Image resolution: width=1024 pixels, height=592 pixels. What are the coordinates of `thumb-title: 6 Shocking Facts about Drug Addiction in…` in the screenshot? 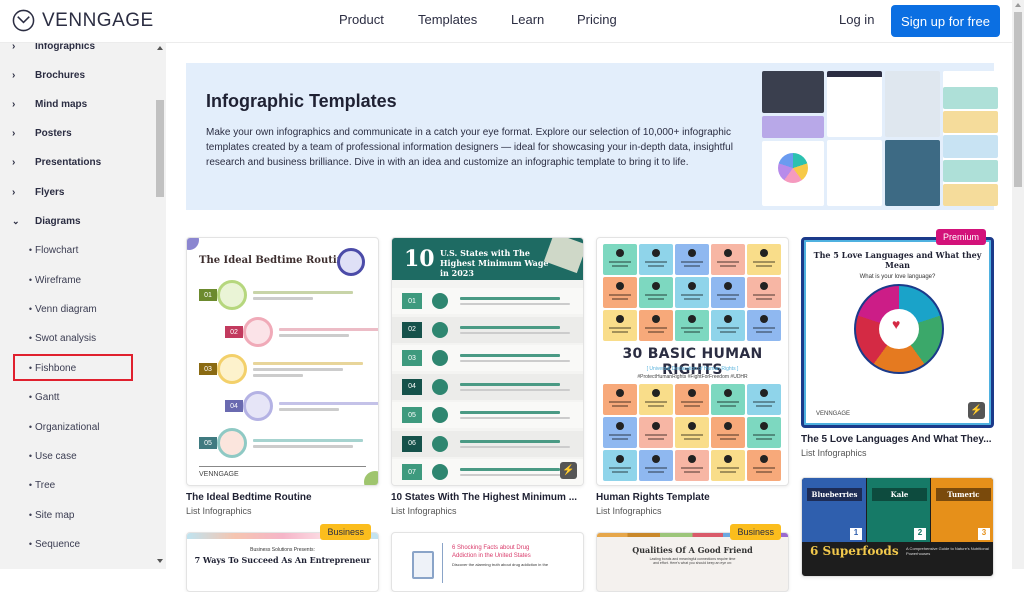 It's located at (491, 552).